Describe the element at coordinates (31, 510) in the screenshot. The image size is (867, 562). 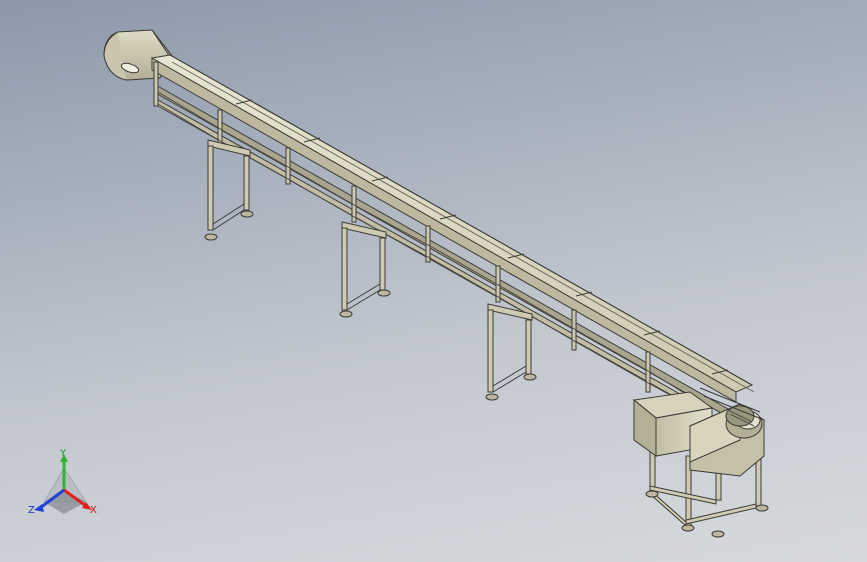
I see `z-axis-label: Z` at that location.